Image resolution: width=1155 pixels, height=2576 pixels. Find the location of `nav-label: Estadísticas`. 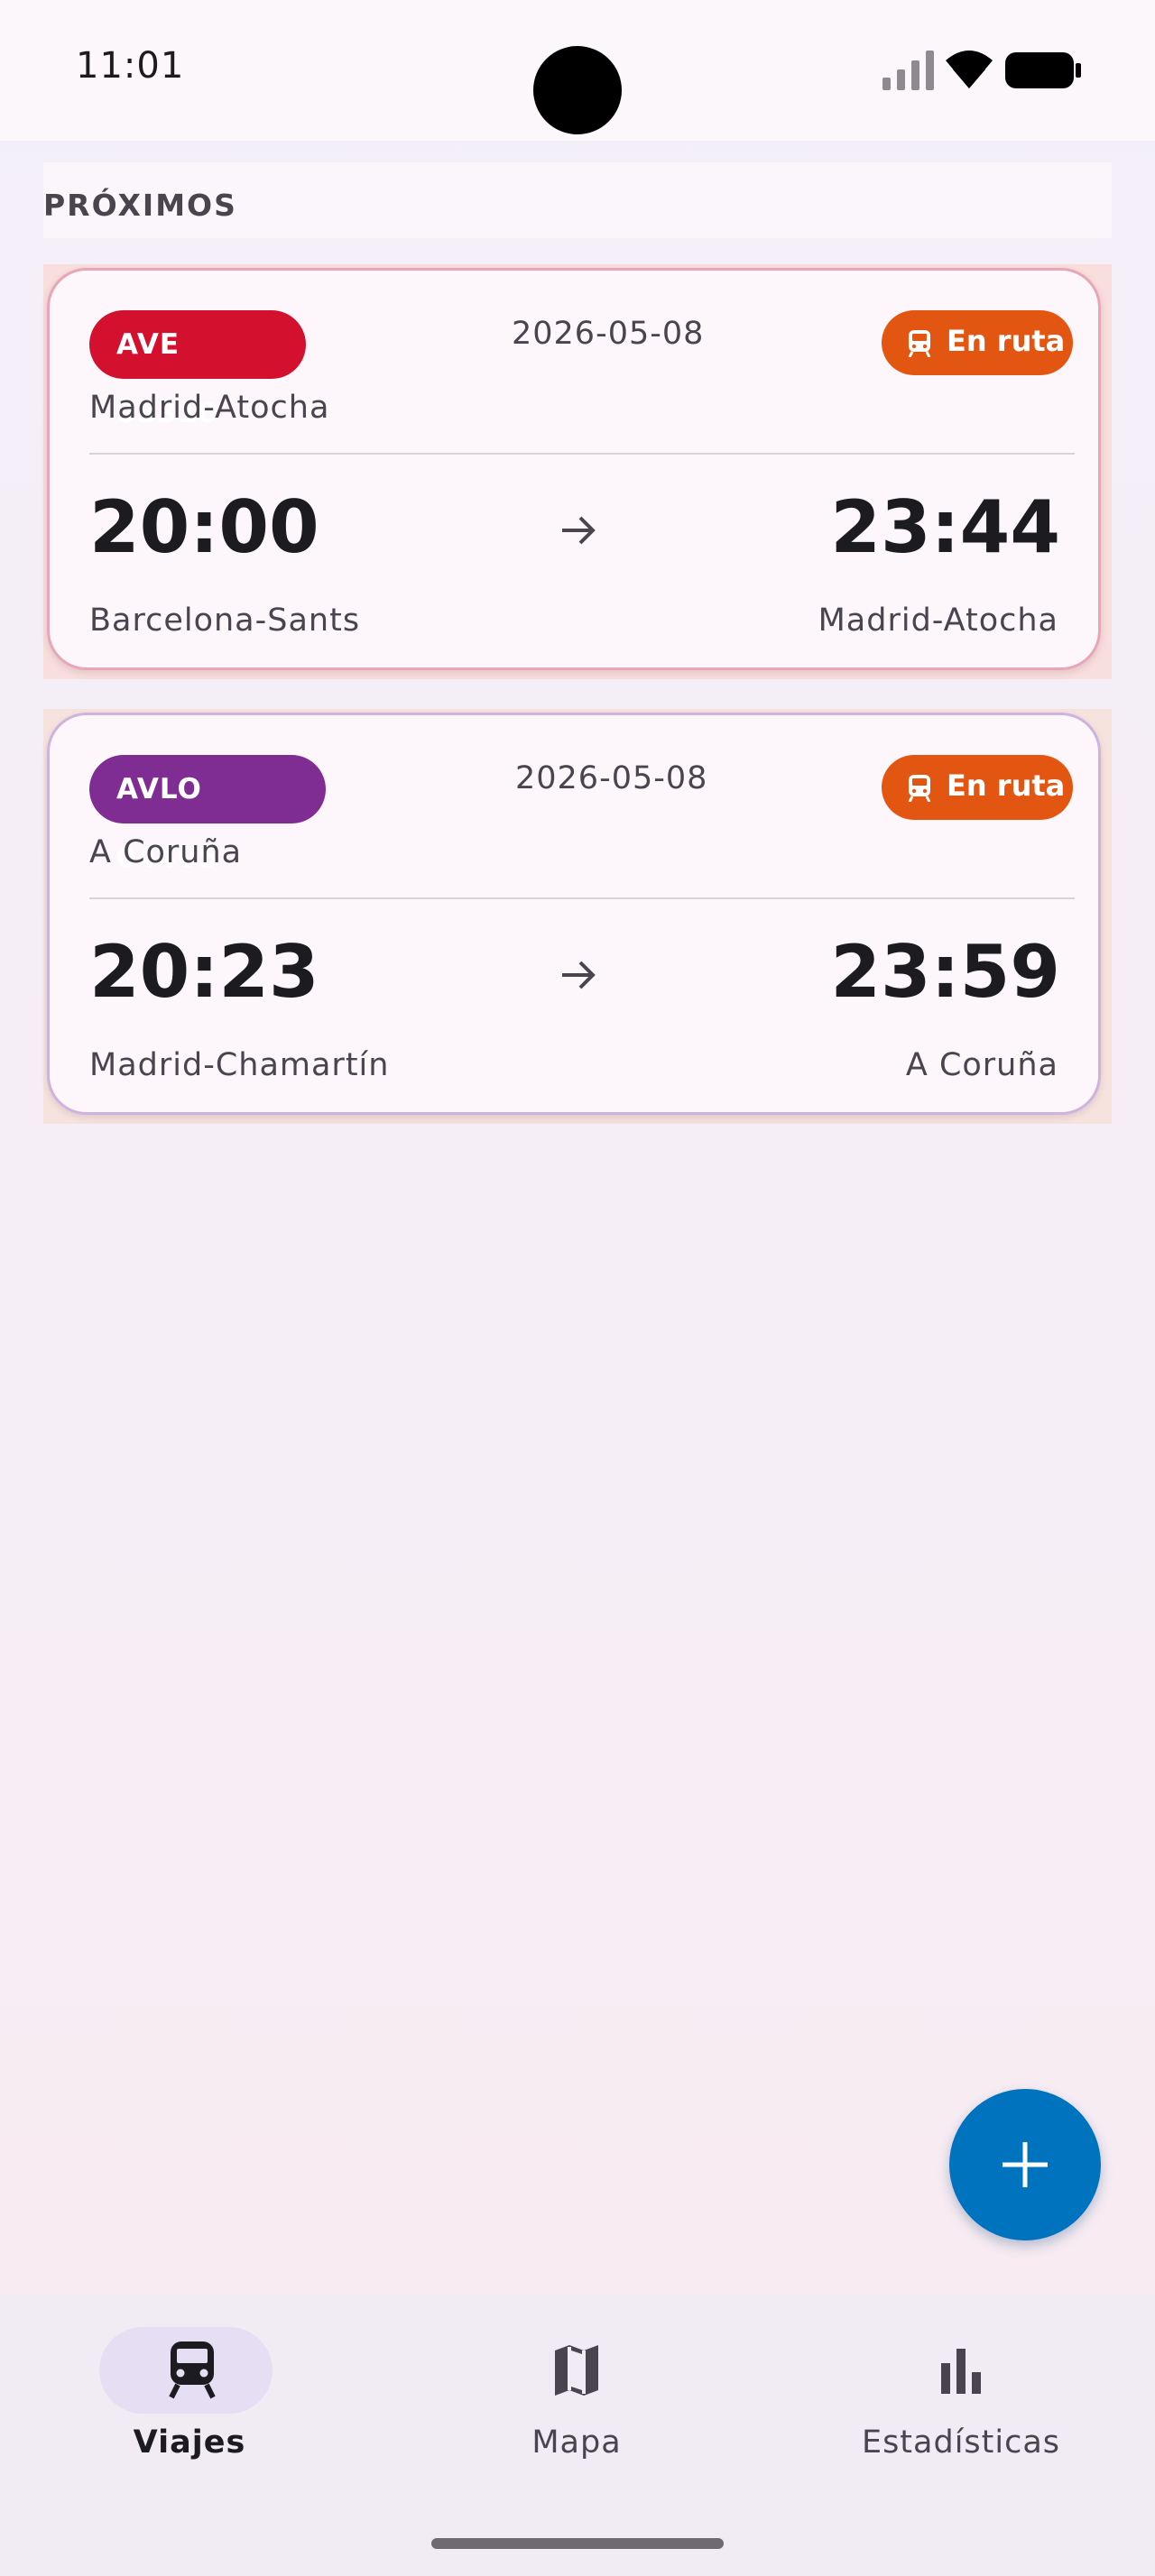

nav-label: Estadísticas is located at coordinates (961, 2442).